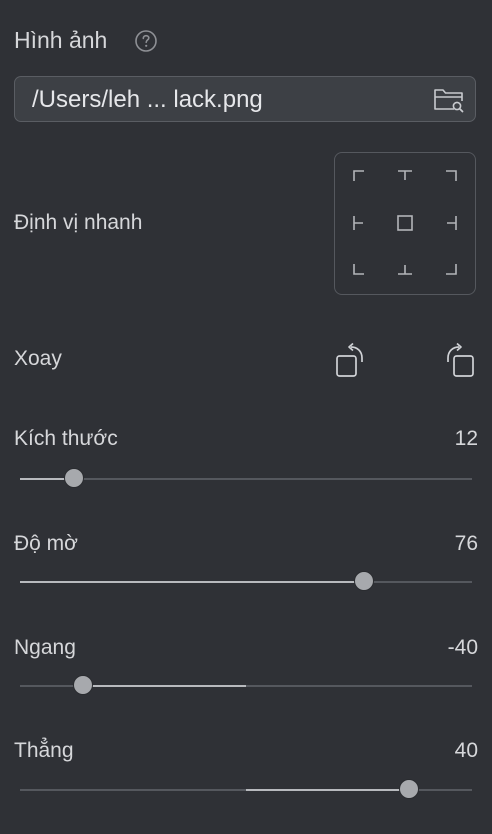  Describe the element at coordinates (45, 647) in the screenshot. I see `horizontal-label: Ngang` at that location.